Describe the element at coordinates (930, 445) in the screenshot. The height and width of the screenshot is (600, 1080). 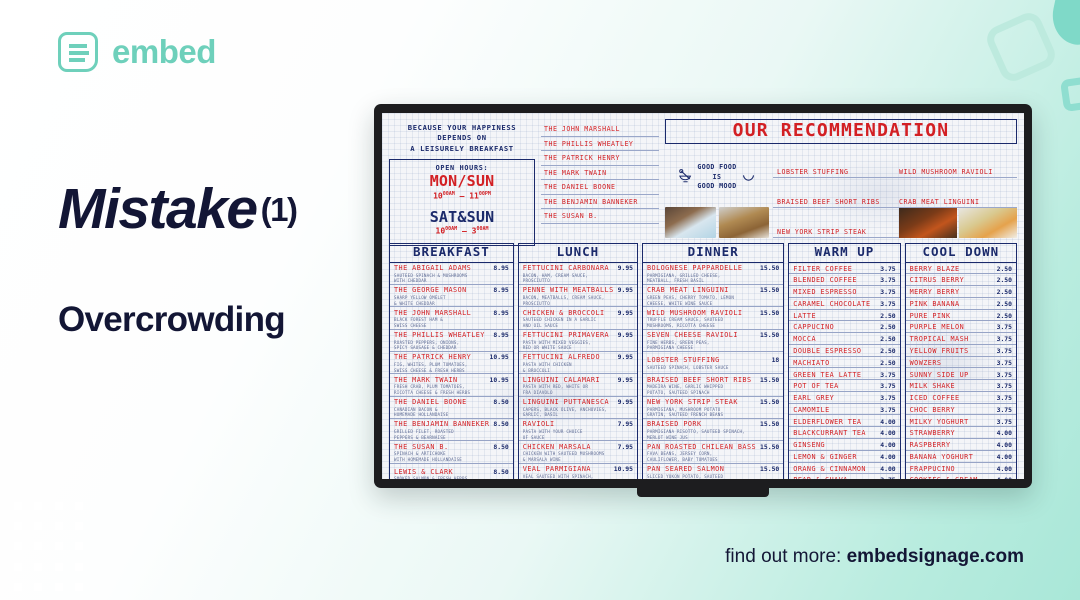
I see `item-name: RASPBERRY` at that location.